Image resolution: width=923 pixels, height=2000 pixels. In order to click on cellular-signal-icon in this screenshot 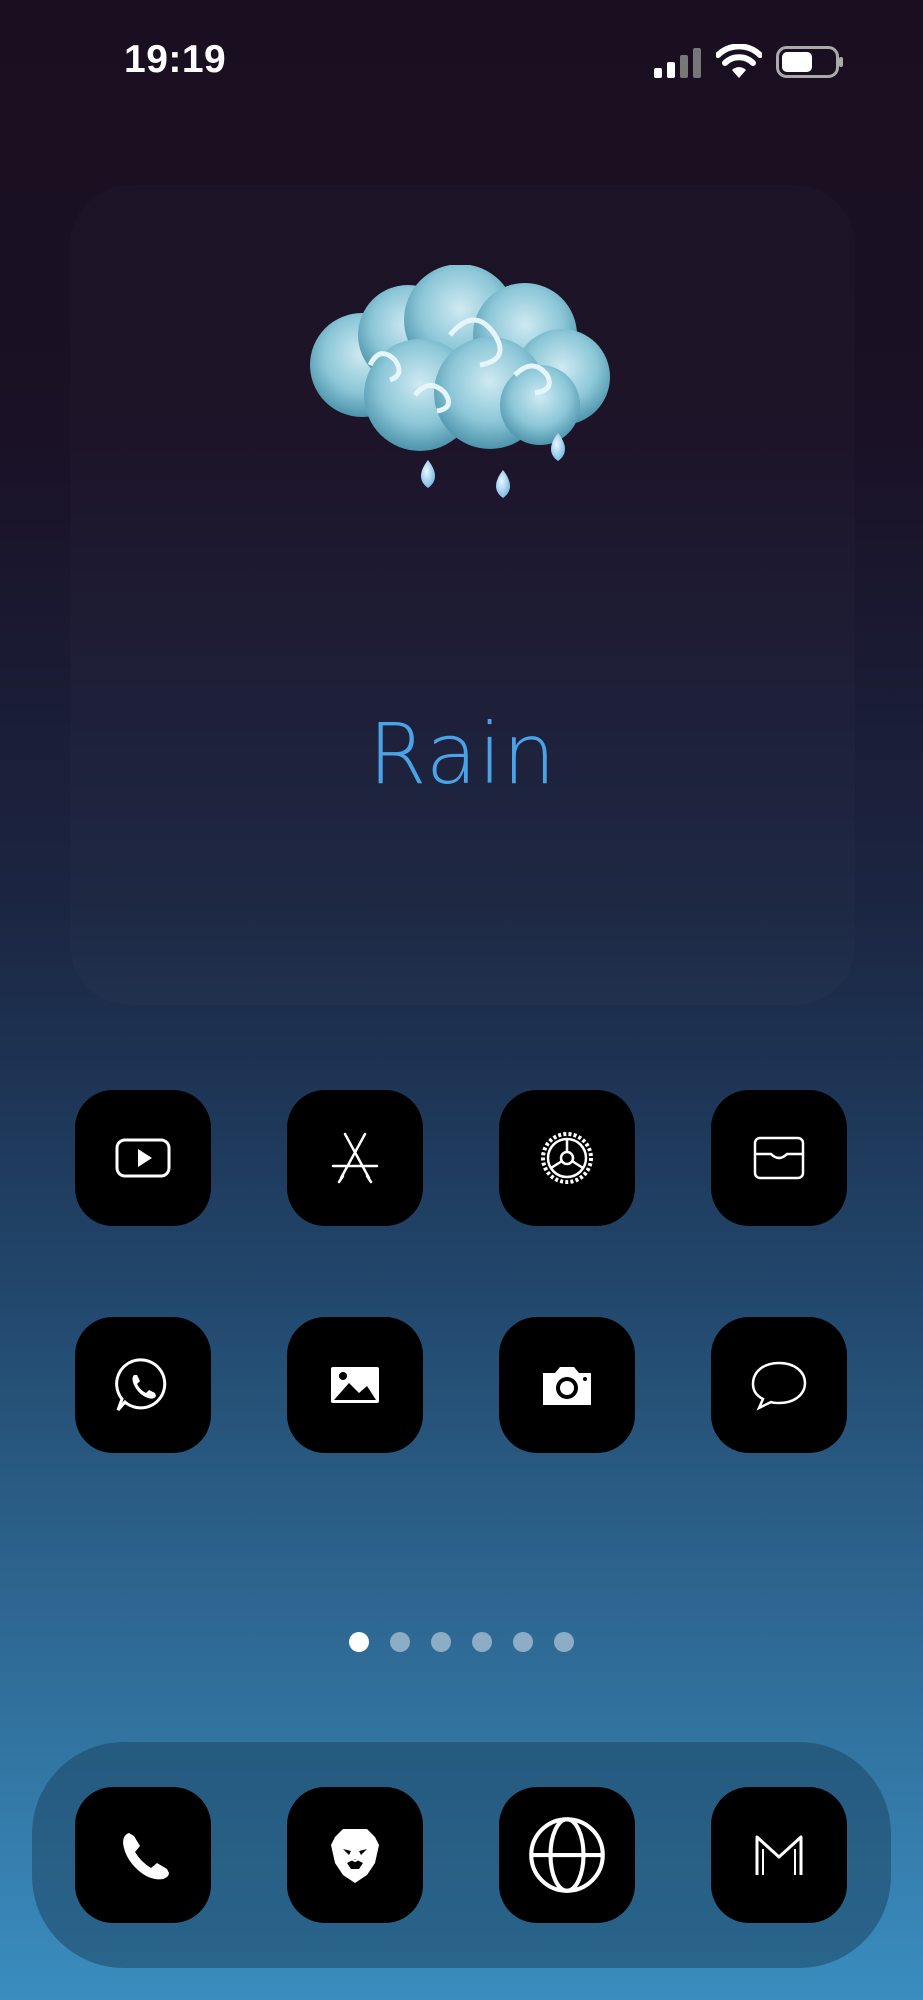, I will do `click(677, 63)`.